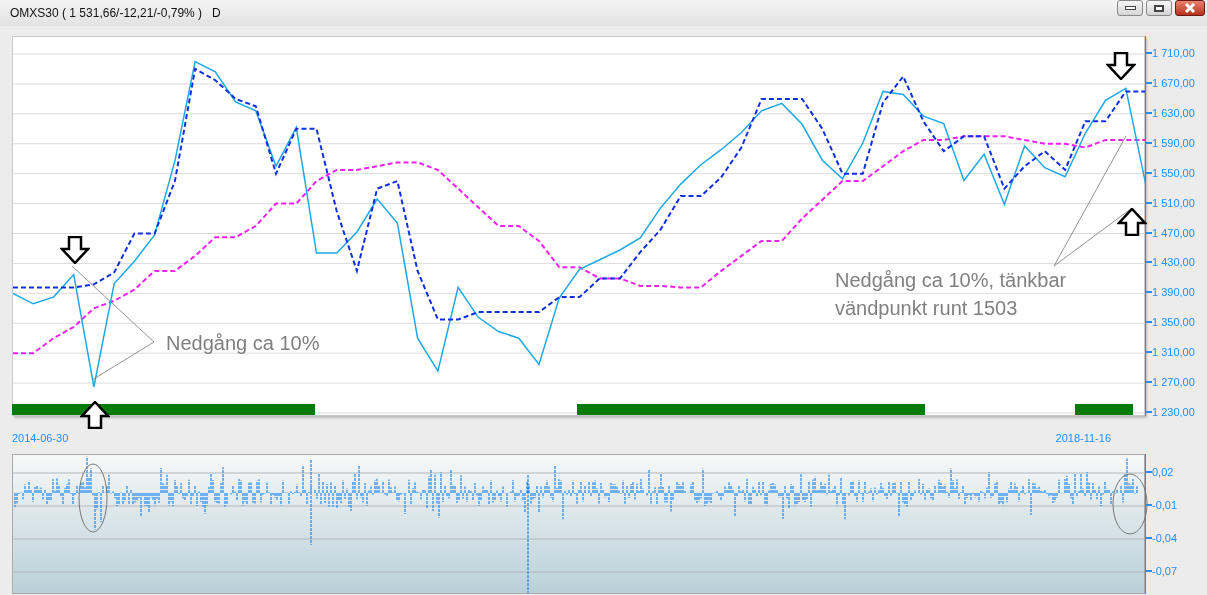 This screenshot has width=1207, height=595. I want to click on close-button, so click(1190, 8).